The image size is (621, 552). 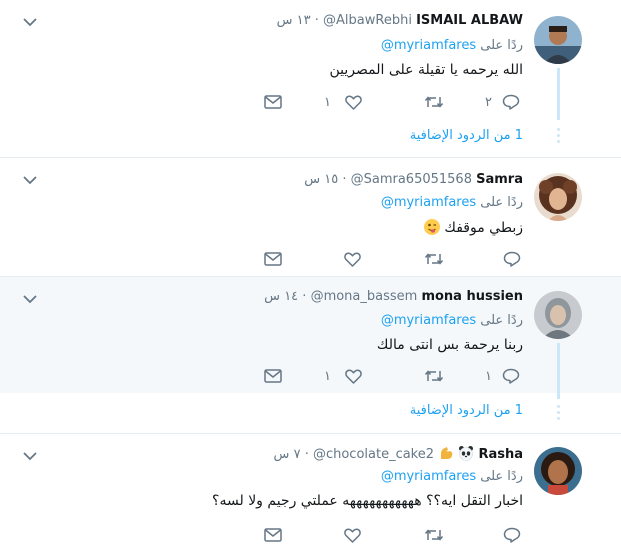 I want to click on tweet-text-content: زبطي موقفك, so click(x=483, y=228).